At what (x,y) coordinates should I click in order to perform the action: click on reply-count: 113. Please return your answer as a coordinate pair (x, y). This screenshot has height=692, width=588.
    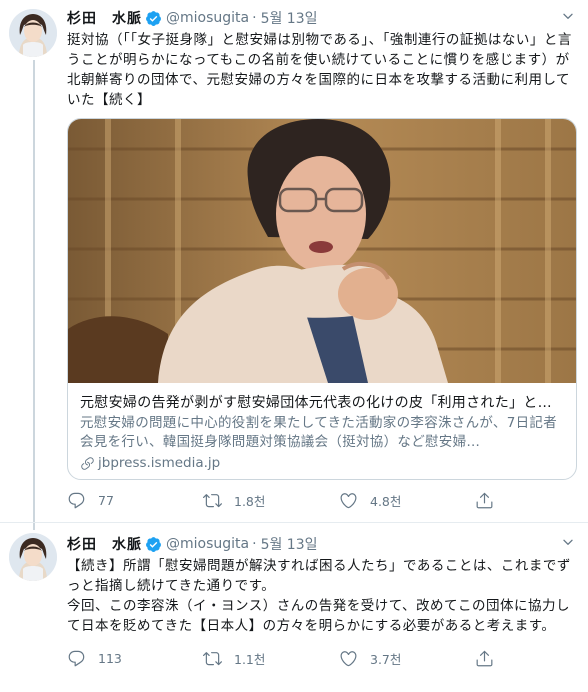
    Looking at the image, I should click on (110, 658).